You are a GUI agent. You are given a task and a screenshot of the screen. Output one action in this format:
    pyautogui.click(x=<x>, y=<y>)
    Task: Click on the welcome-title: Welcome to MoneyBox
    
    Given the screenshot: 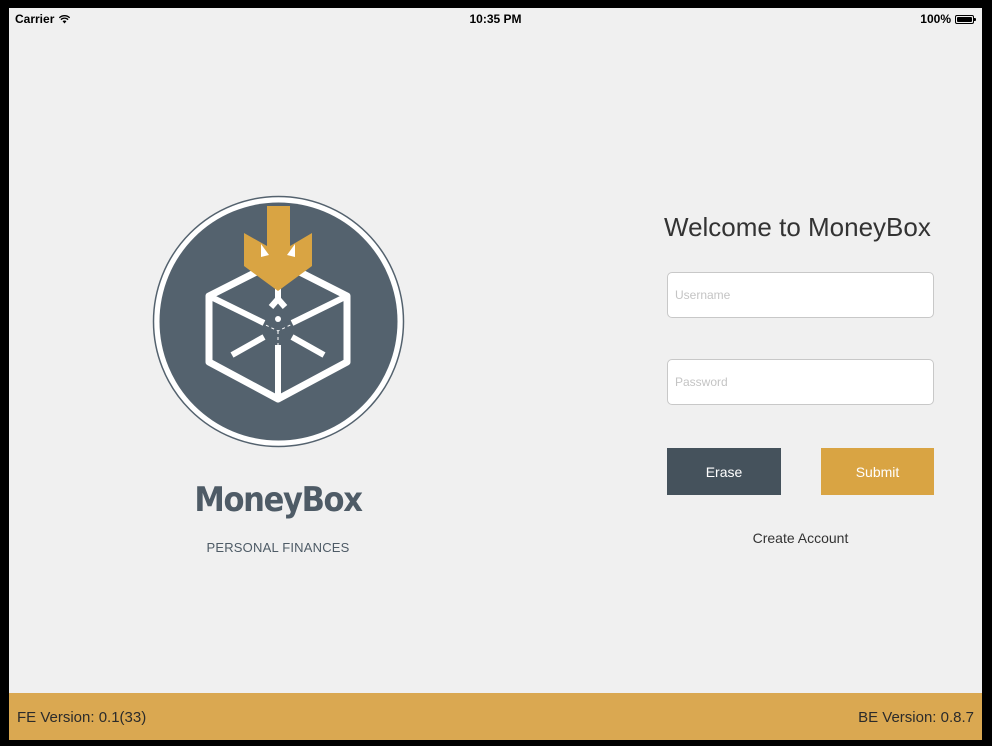 What is the action you would take?
    pyautogui.click(x=797, y=227)
    